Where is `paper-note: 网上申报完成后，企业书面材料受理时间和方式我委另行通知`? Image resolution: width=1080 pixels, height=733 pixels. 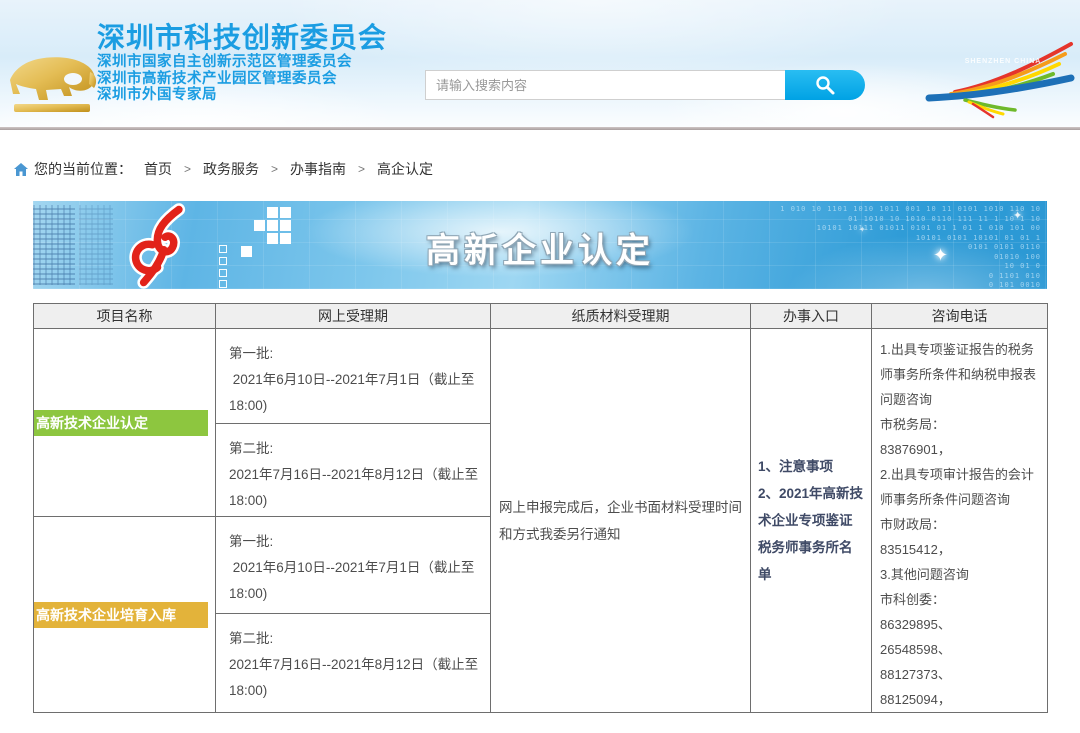
paper-note: 网上申报完成后，企业书面材料受理时间和方式我委另行通知 is located at coordinates (620, 520).